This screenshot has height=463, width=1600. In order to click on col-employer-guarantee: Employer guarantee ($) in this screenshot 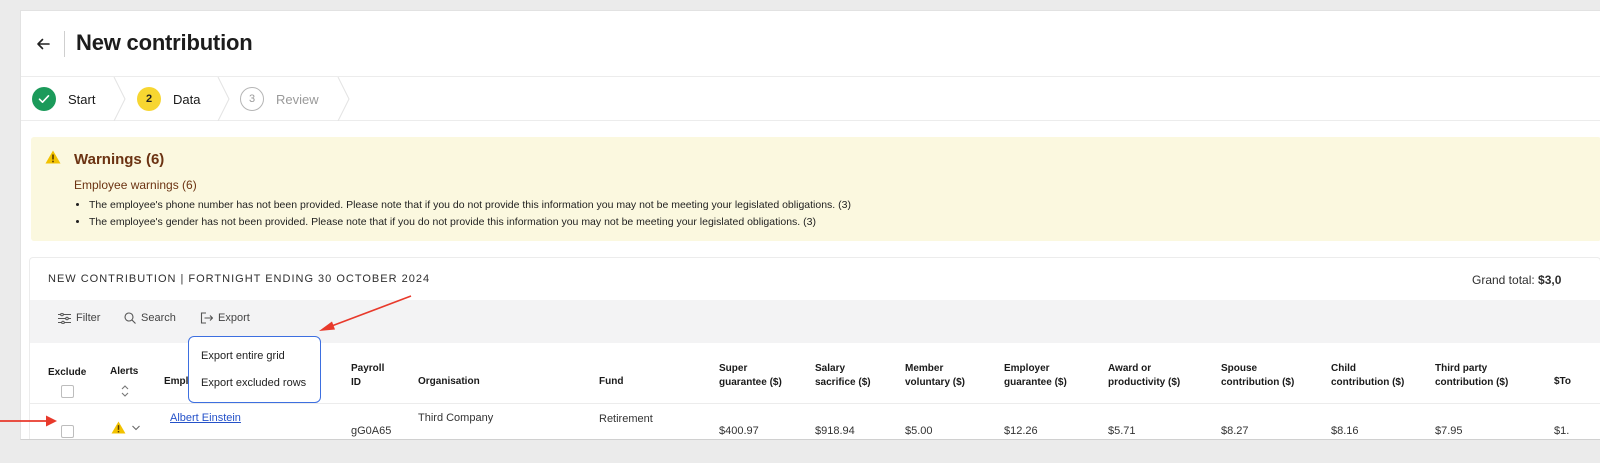, I will do `click(1035, 376)`.